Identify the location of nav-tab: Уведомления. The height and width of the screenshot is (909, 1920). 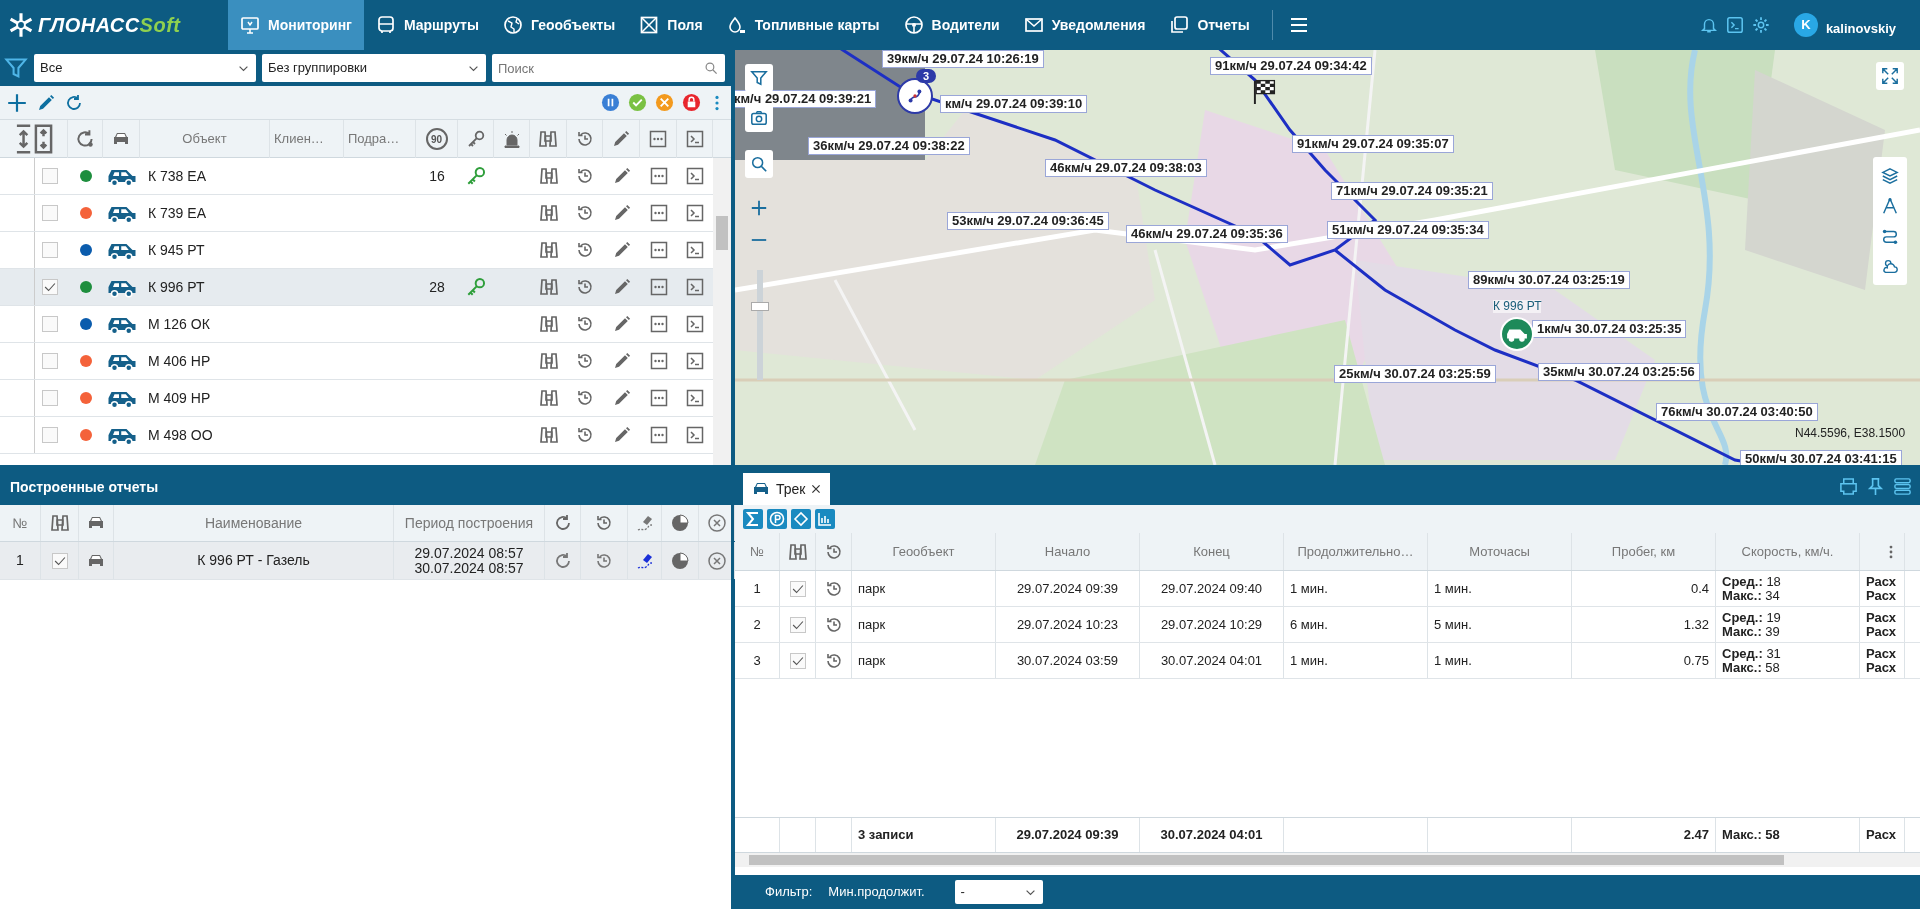
(1084, 25).